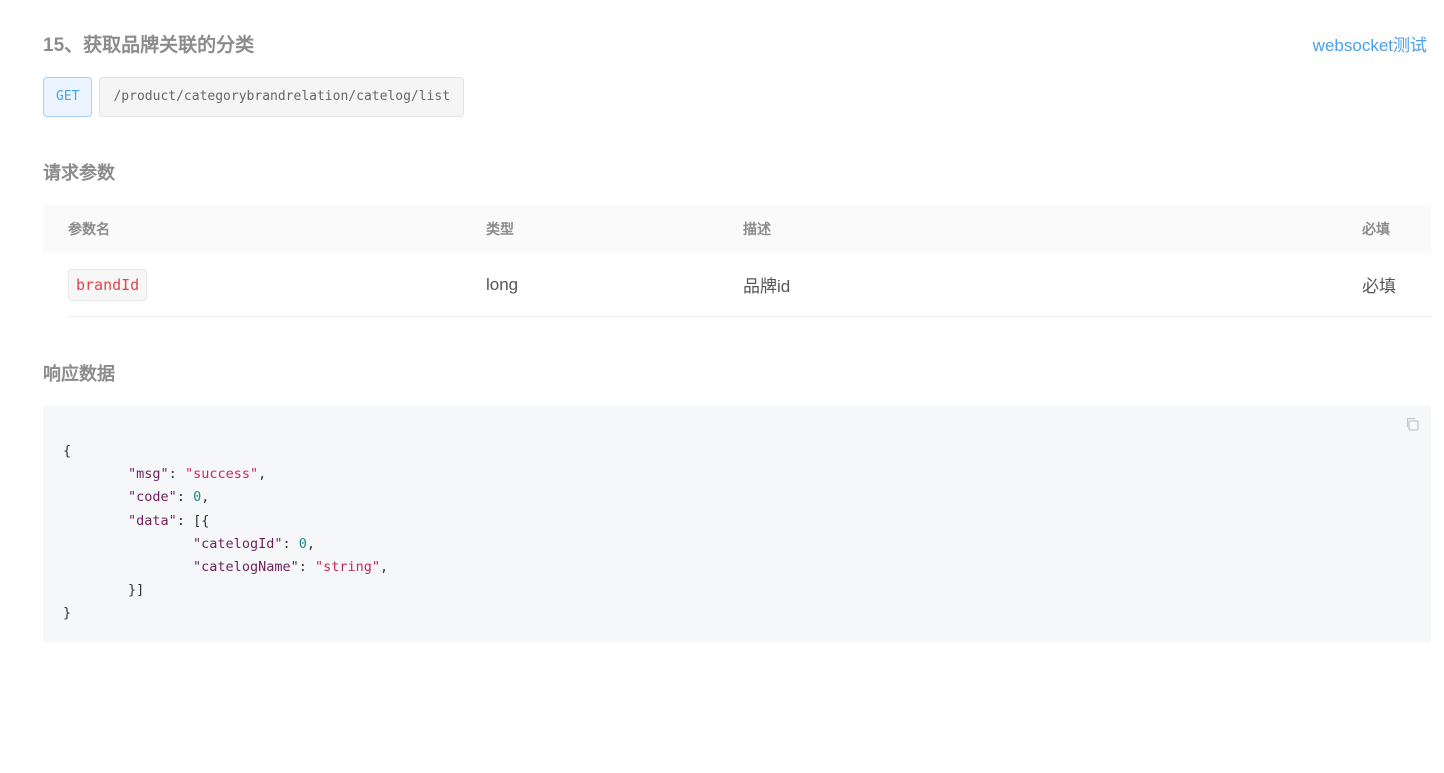 Image resolution: width=1444 pixels, height=773 pixels. Describe the element at coordinates (68, 97) in the screenshot. I see `http-method-badge: GET` at that location.